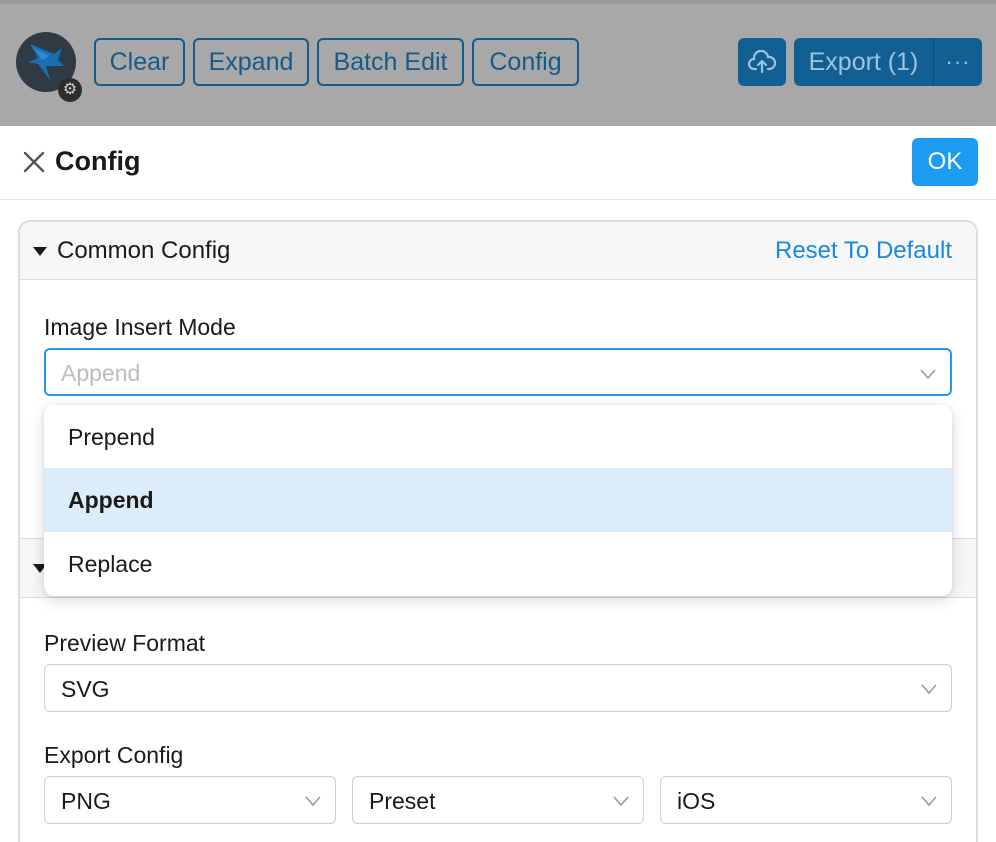  Describe the element at coordinates (864, 62) in the screenshot. I see `export-button: Export (1)` at that location.